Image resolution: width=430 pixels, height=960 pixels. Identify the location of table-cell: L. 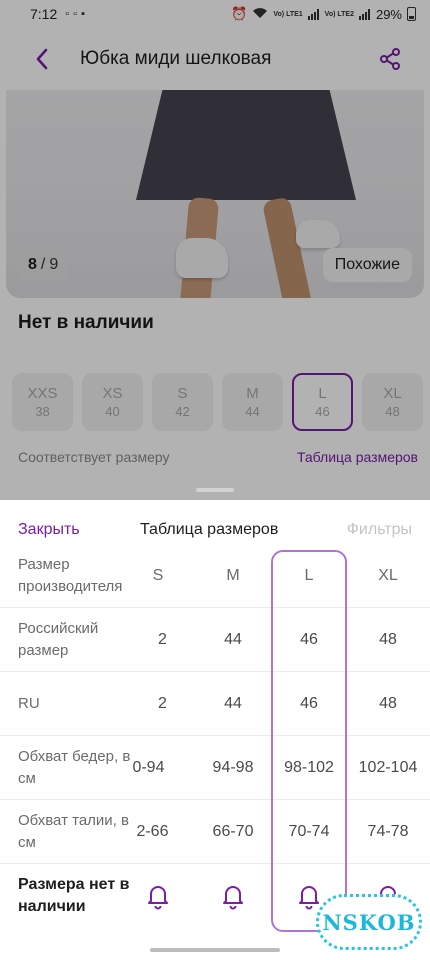
(309, 575).